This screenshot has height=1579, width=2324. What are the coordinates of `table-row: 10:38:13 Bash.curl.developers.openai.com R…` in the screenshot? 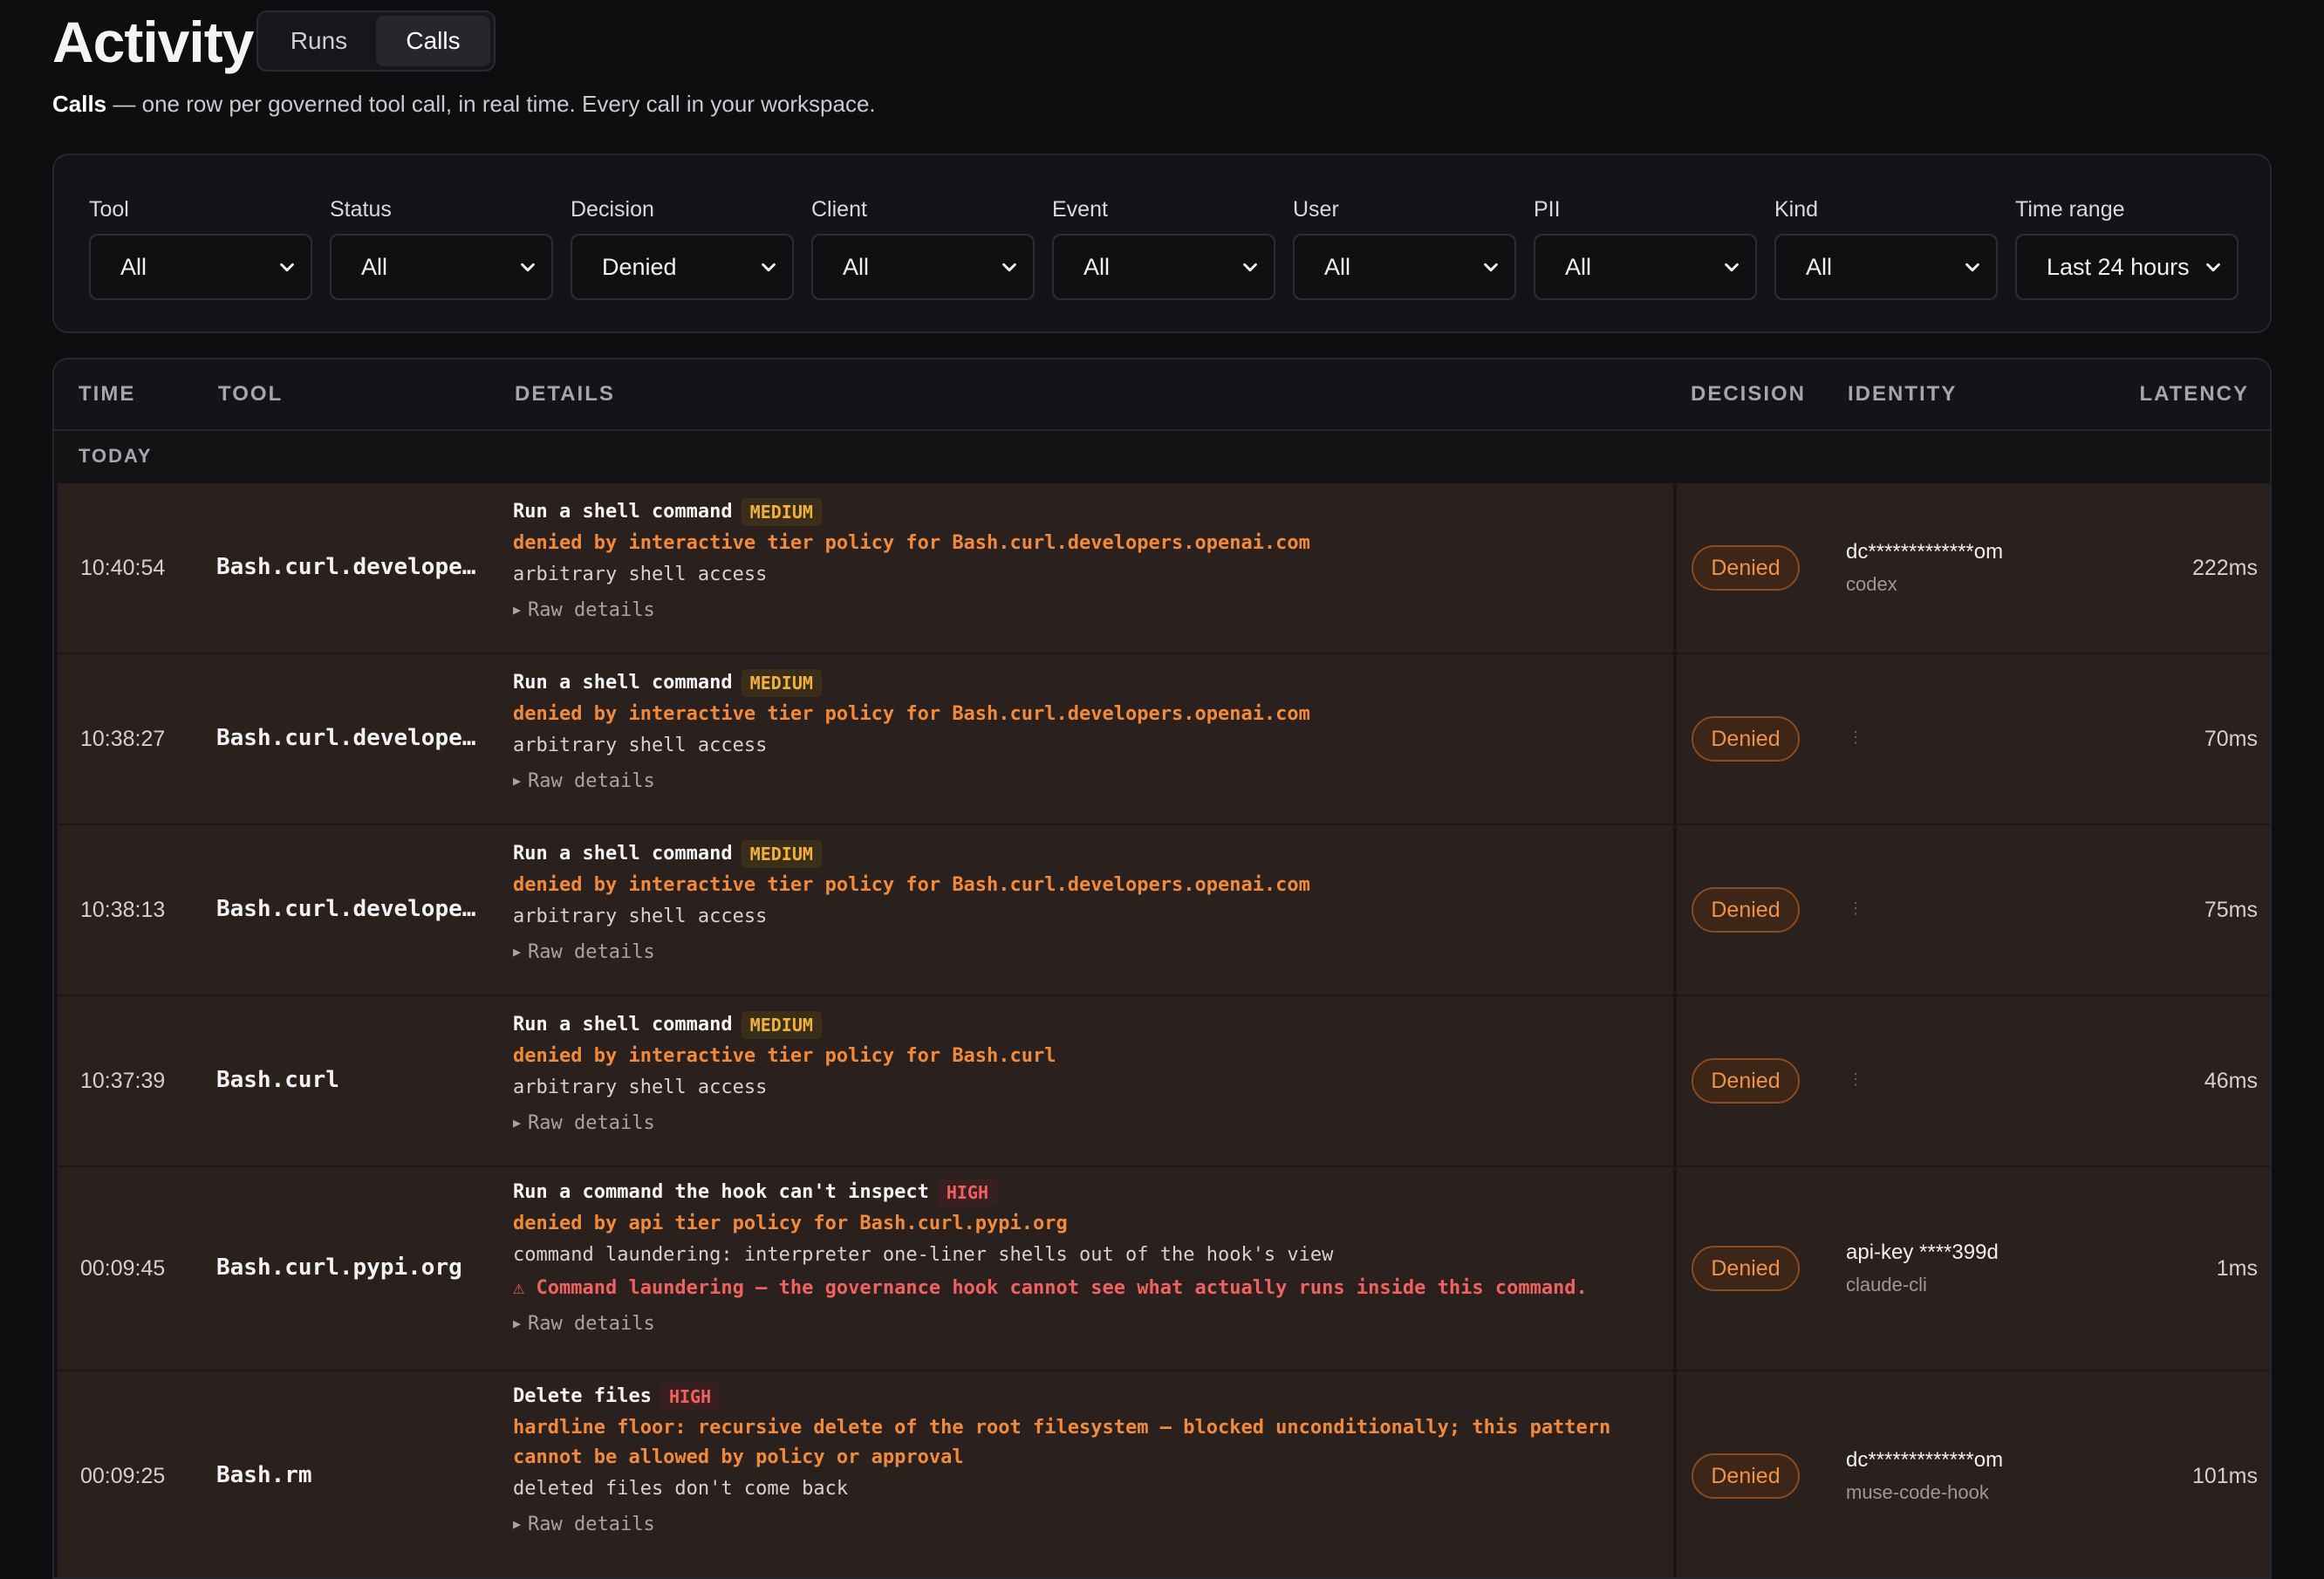 It's located at (1164, 910).